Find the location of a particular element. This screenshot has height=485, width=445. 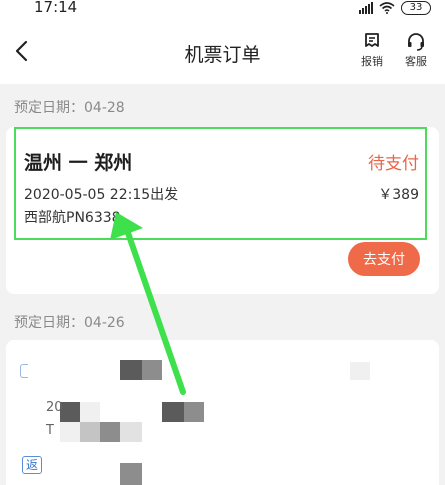

tag-outline is located at coordinates (24, 371).